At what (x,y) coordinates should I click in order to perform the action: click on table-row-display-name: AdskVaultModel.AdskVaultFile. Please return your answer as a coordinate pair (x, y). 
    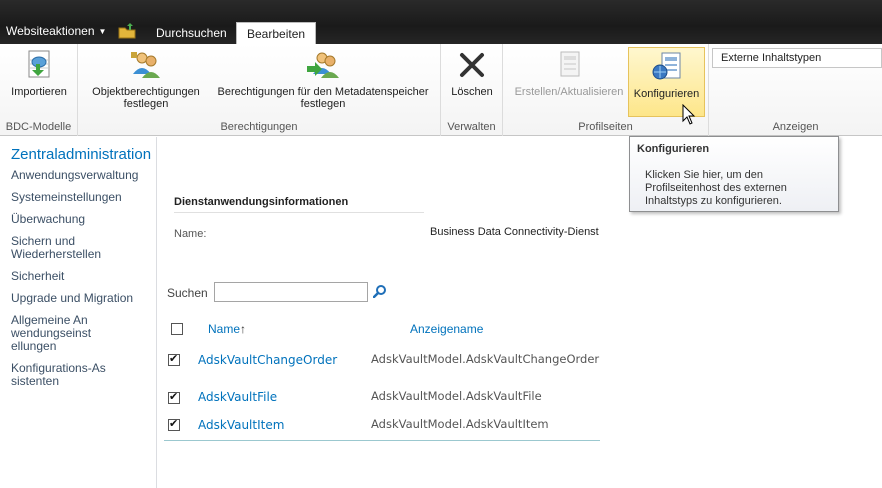
    Looking at the image, I should click on (456, 396).